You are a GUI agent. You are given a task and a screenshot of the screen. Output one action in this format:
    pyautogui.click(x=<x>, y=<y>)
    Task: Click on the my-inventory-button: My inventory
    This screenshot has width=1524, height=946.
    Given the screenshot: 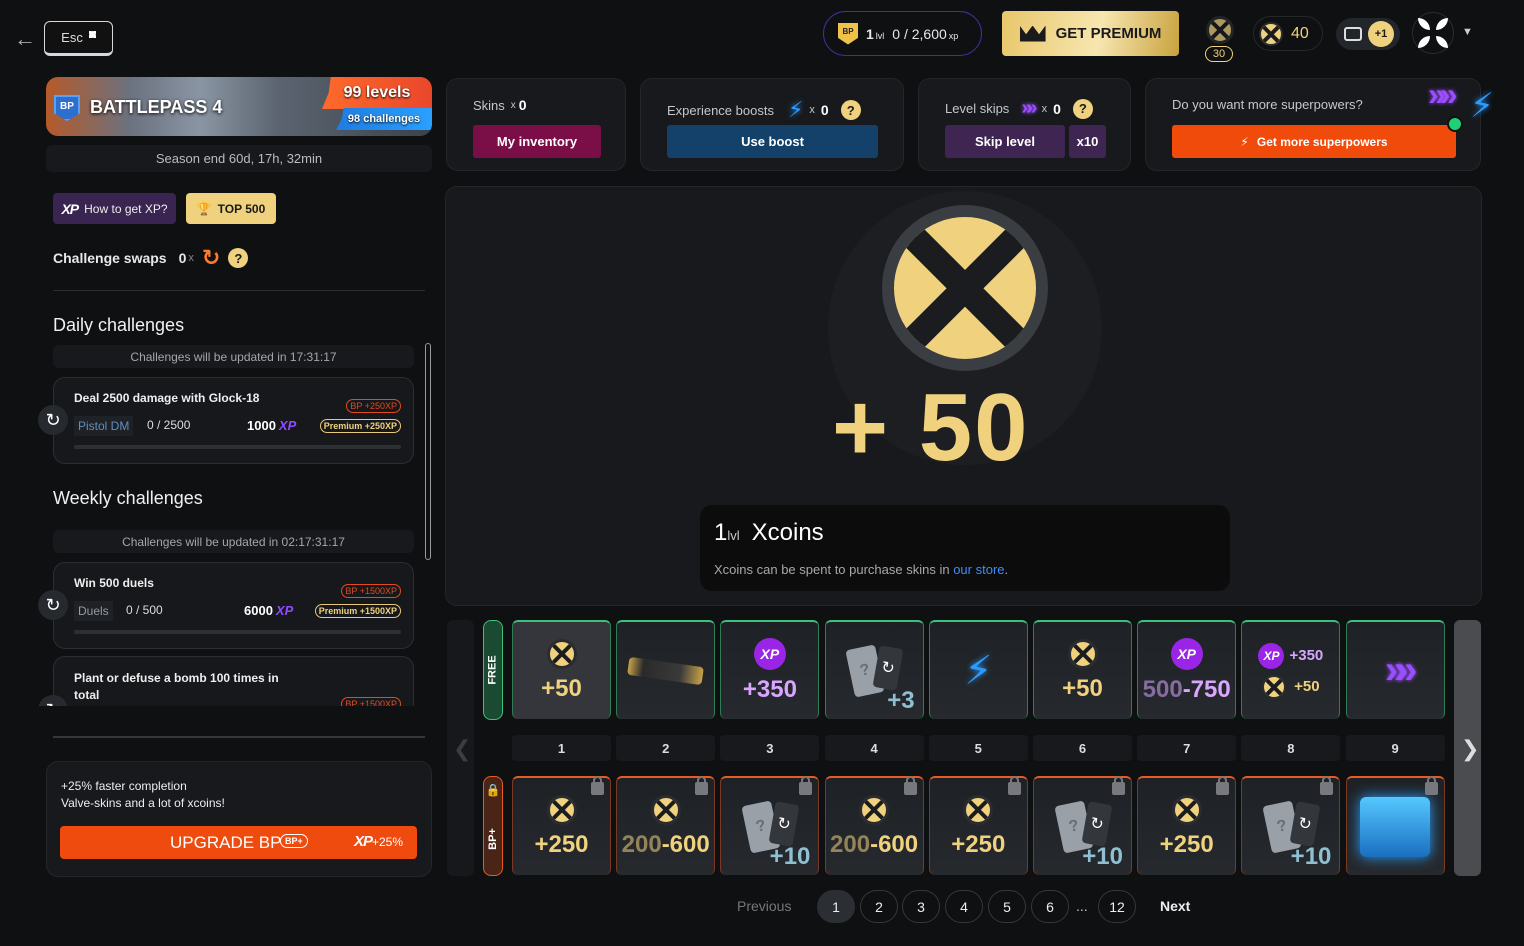 What is the action you would take?
    pyautogui.click(x=537, y=141)
    